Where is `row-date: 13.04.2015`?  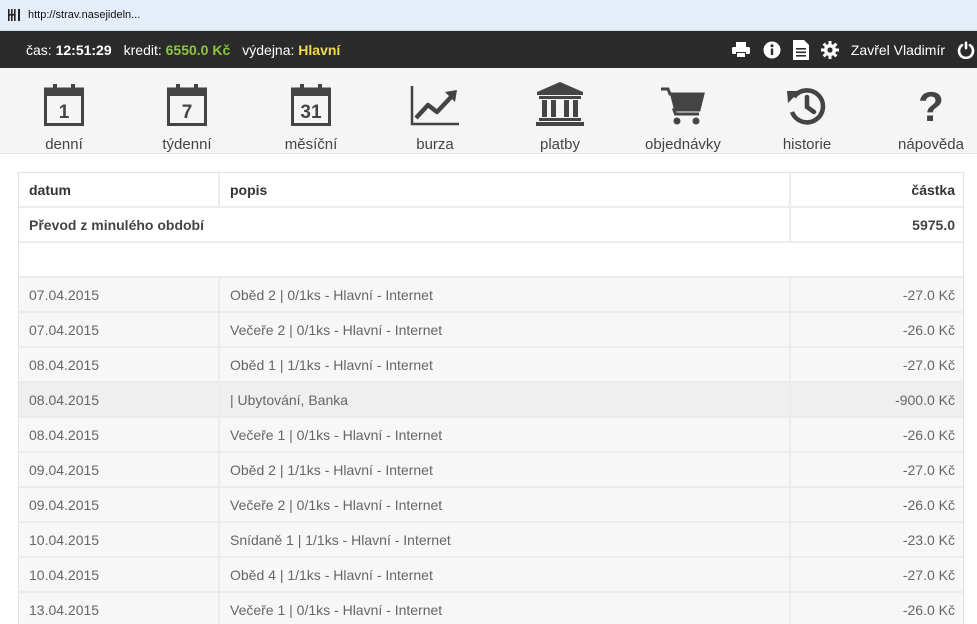 row-date: 13.04.2015 is located at coordinates (119, 608).